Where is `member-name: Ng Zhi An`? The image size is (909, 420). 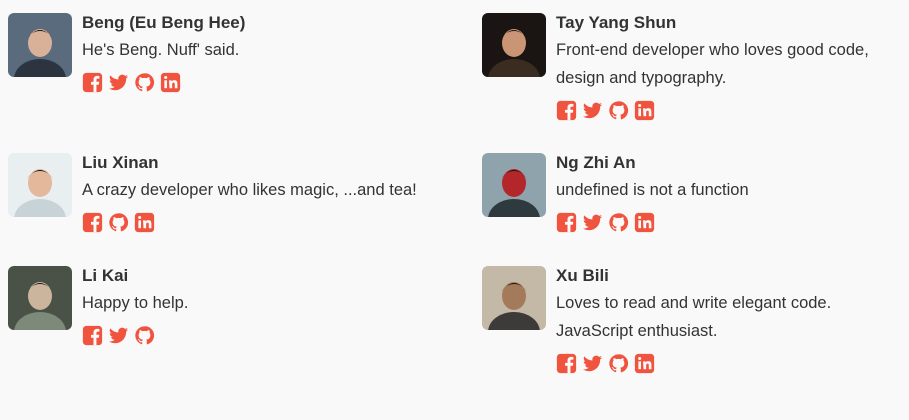
member-name: Ng Zhi An is located at coordinates (596, 162).